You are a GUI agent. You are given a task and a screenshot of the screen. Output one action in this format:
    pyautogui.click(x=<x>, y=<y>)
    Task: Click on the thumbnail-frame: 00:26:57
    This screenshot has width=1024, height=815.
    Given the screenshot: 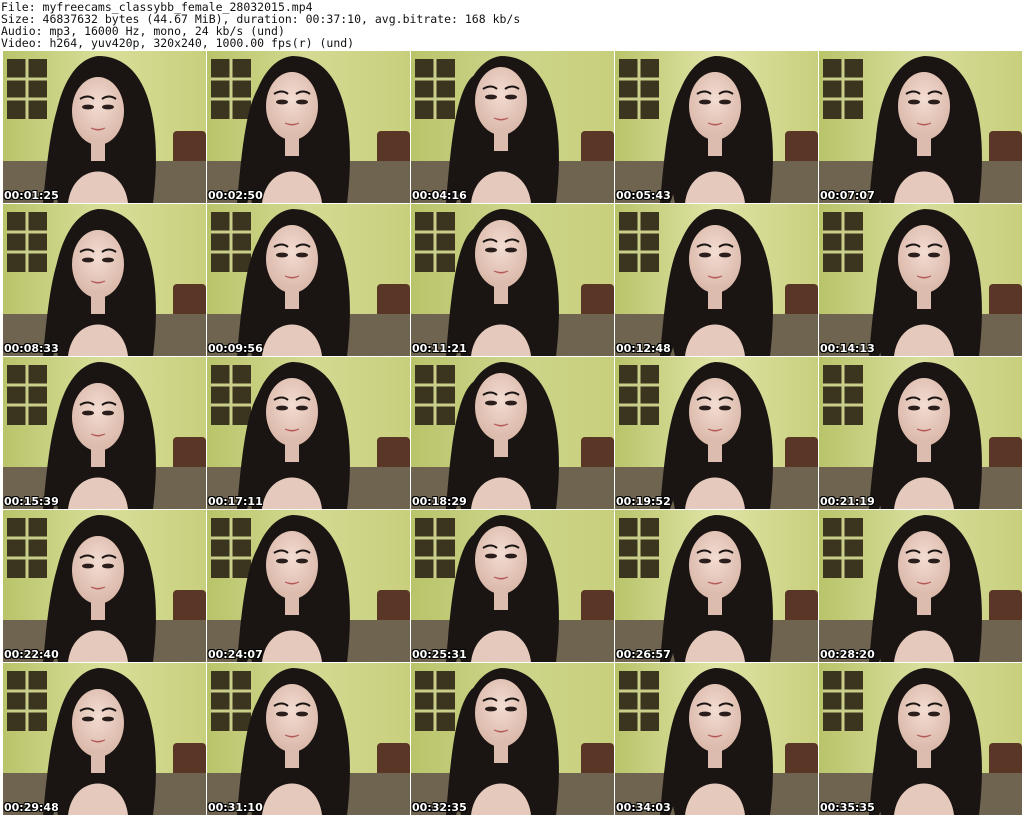 What is the action you would take?
    pyautogui.click(x=716, y=586)
    